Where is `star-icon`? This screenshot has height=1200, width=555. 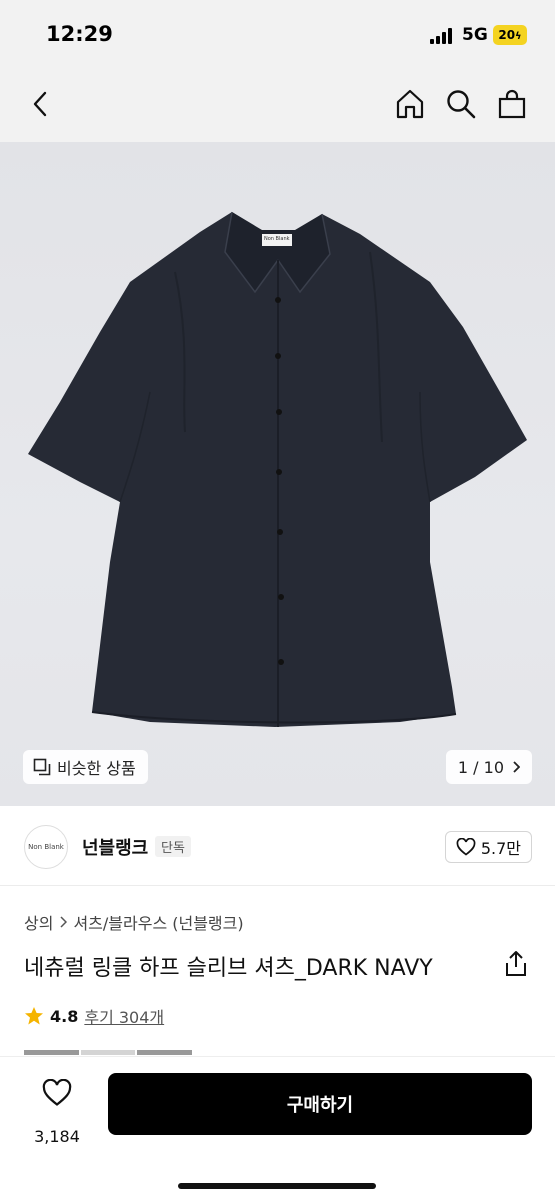 star-icon is located at coordinates (34, 1016).